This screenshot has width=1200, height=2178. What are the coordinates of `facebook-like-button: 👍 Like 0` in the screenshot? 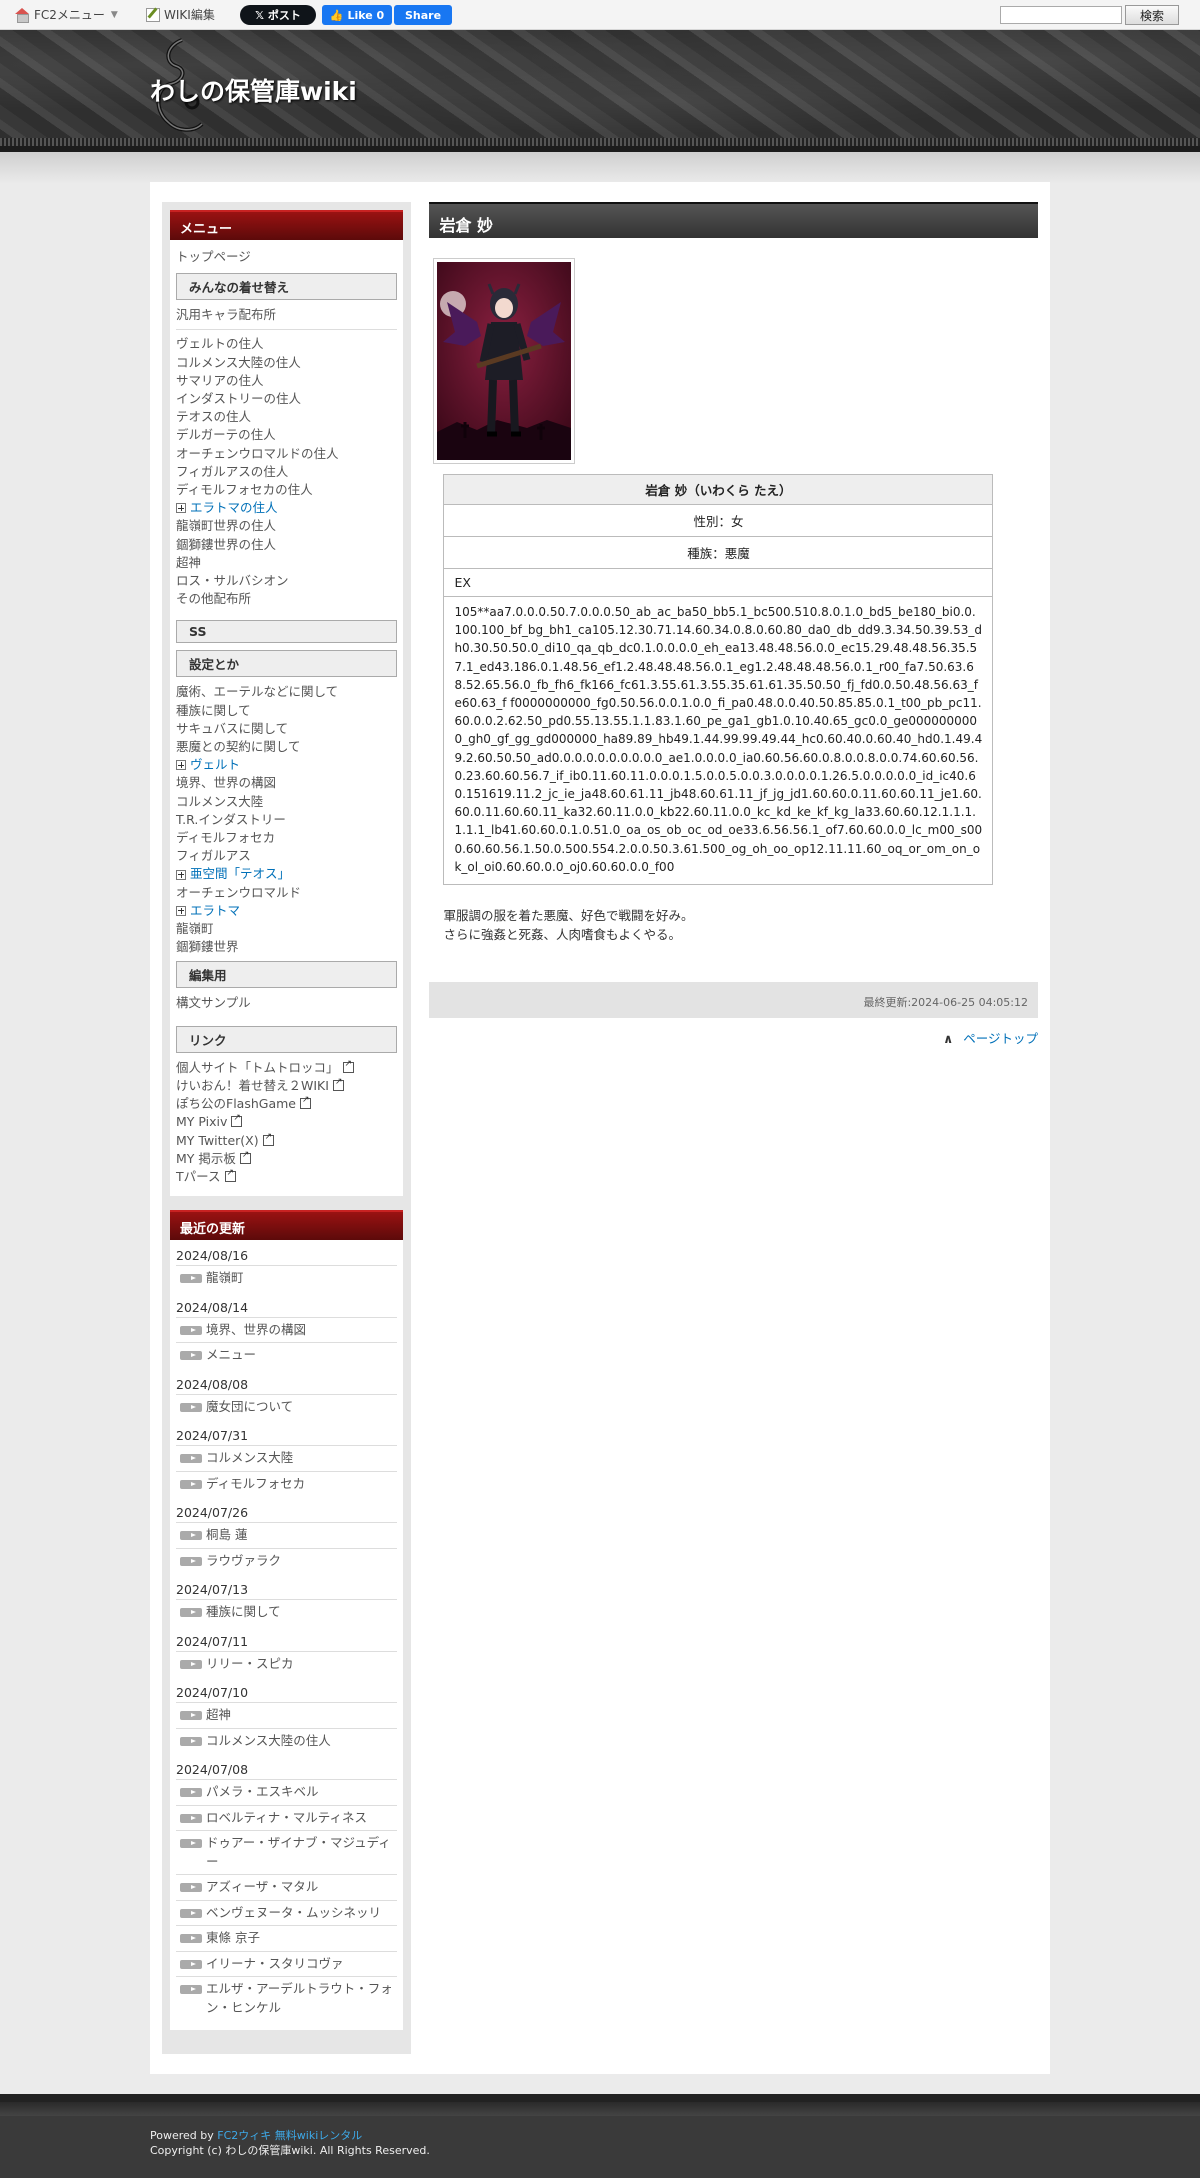 It's located at (357, 15).